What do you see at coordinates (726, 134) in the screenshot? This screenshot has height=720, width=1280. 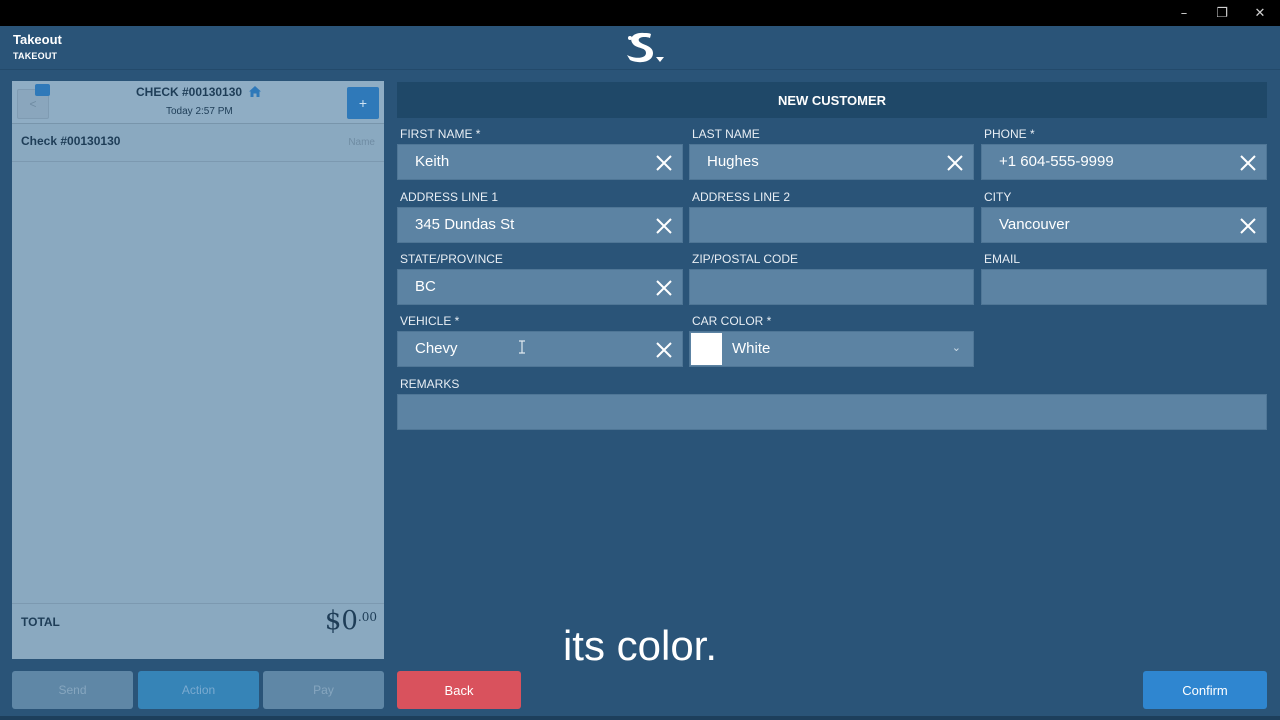 I see `last-name-label: LAST NAME` at bounding box center [726, 134].